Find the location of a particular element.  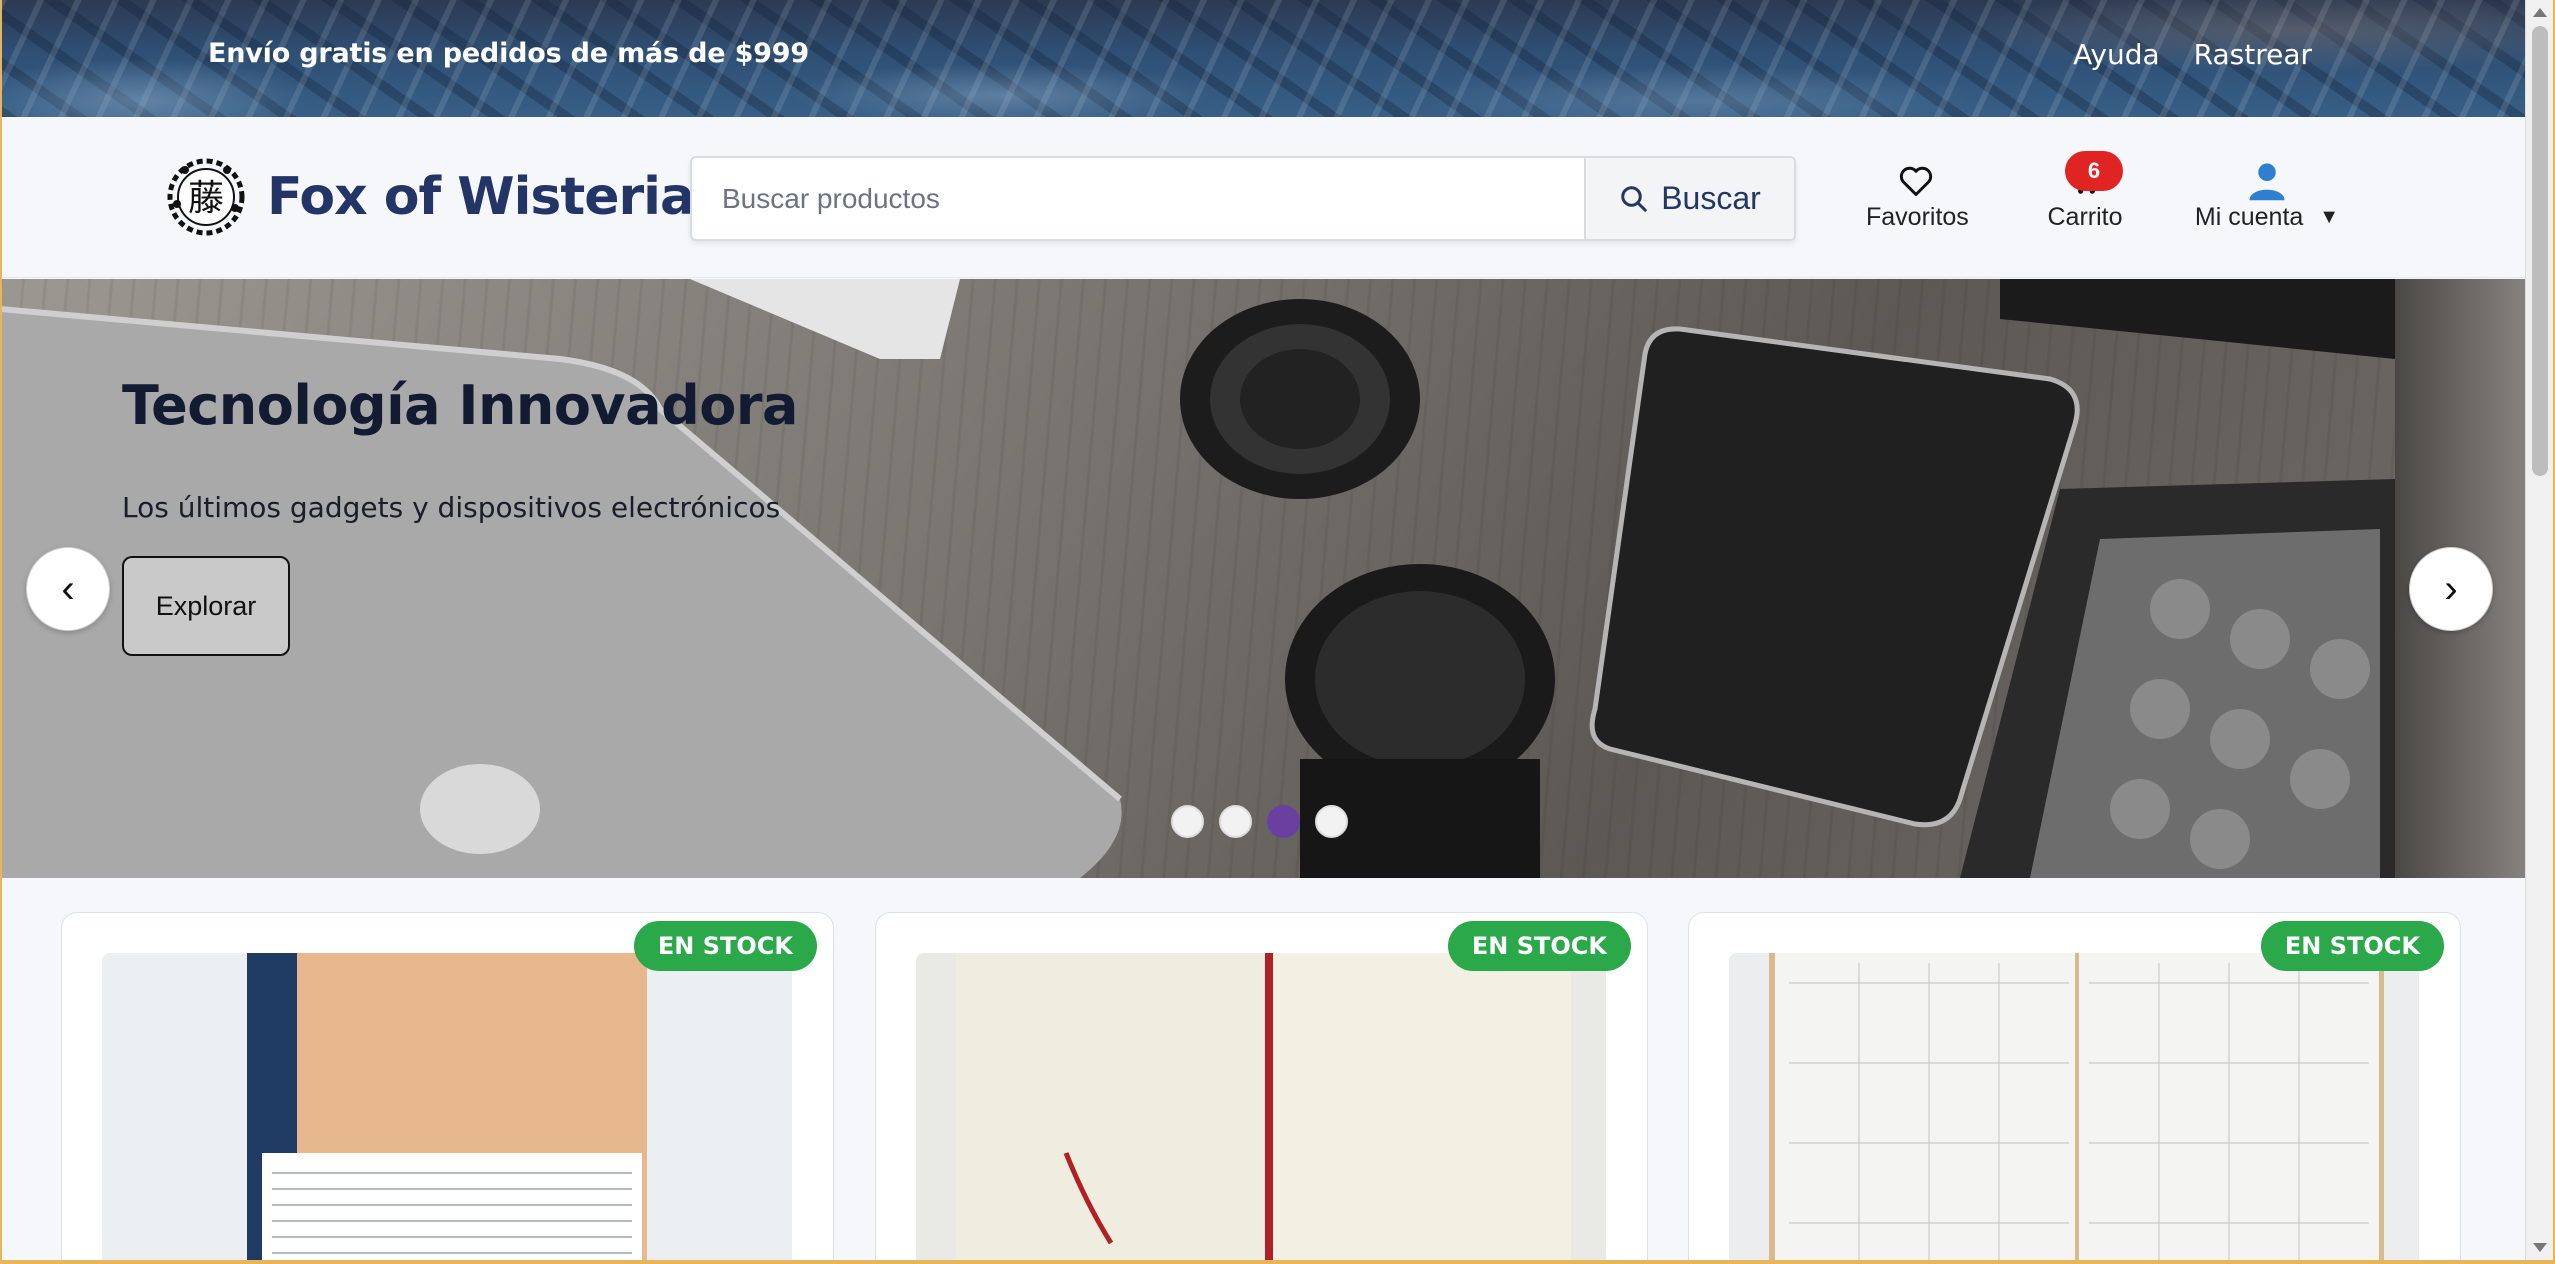

site-header: 藤 Fox of Wisteria Buscar Favoritos is located at coordinates (1262, 197).